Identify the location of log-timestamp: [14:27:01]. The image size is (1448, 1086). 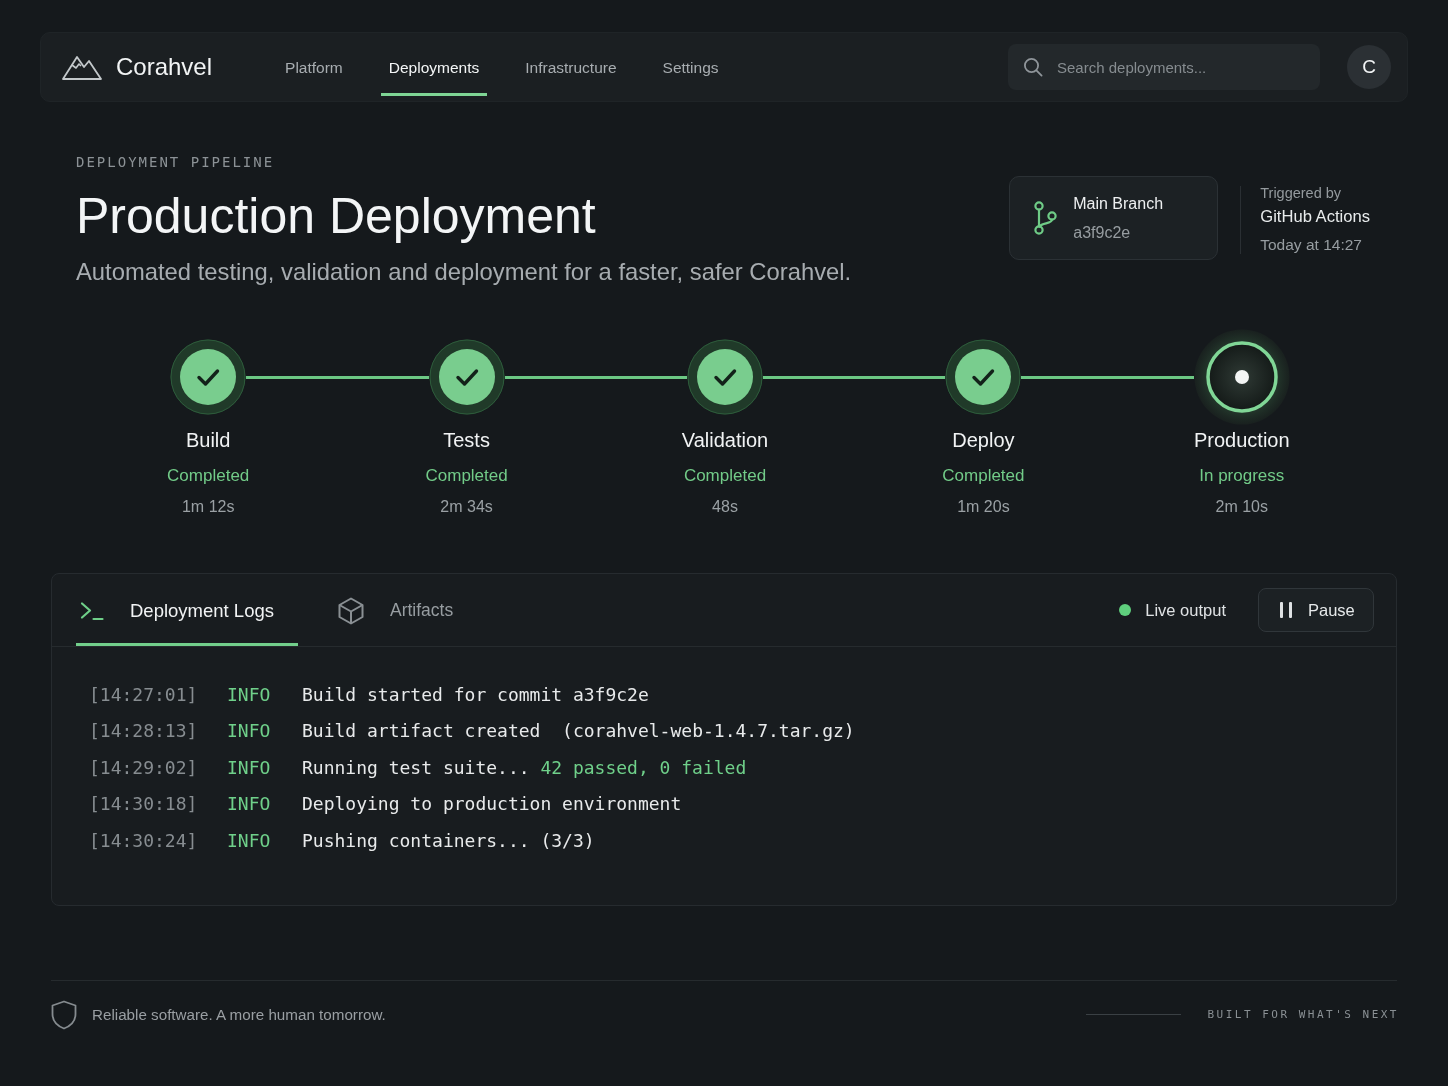
(144, 694).